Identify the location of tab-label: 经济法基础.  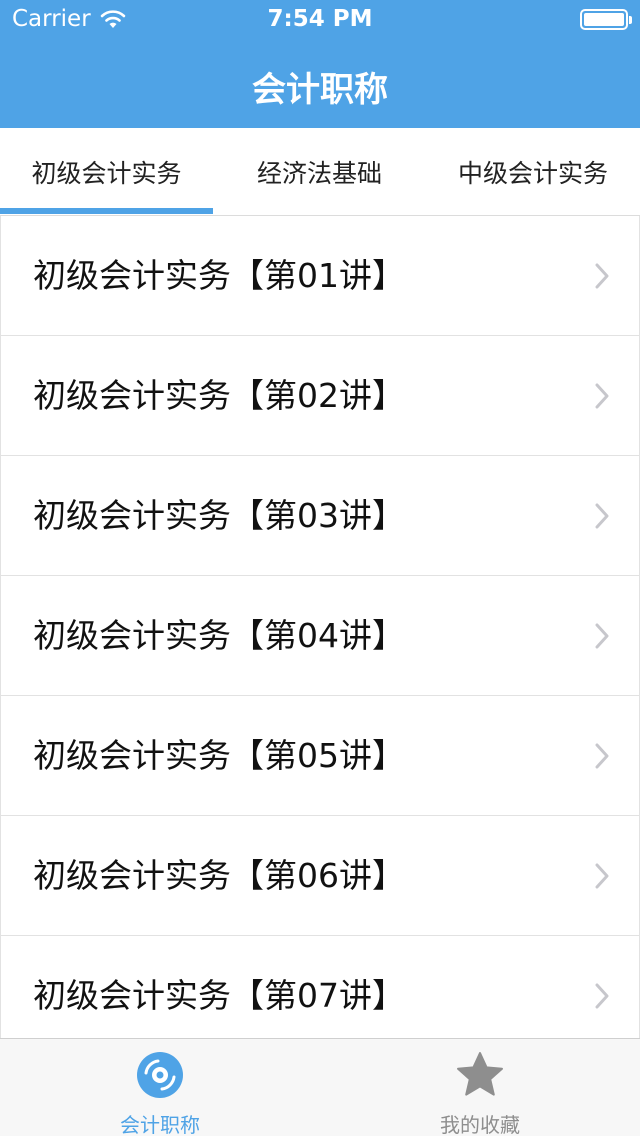
(319, 173).